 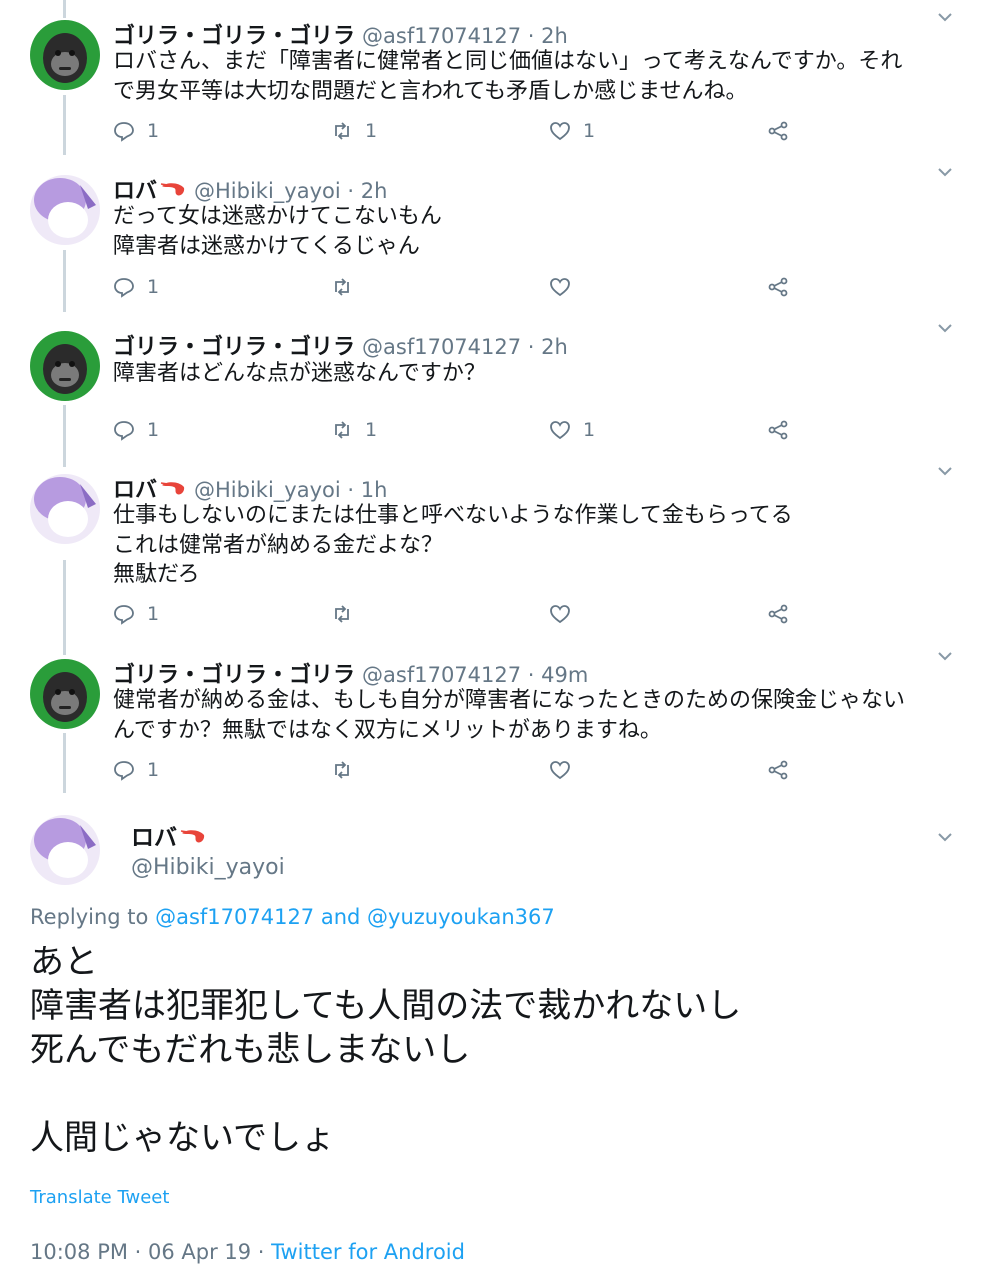 What do you see at coordinates (341, 917) in the screenshot?
I see `replying-and: and` at bounding box center [341, 917].